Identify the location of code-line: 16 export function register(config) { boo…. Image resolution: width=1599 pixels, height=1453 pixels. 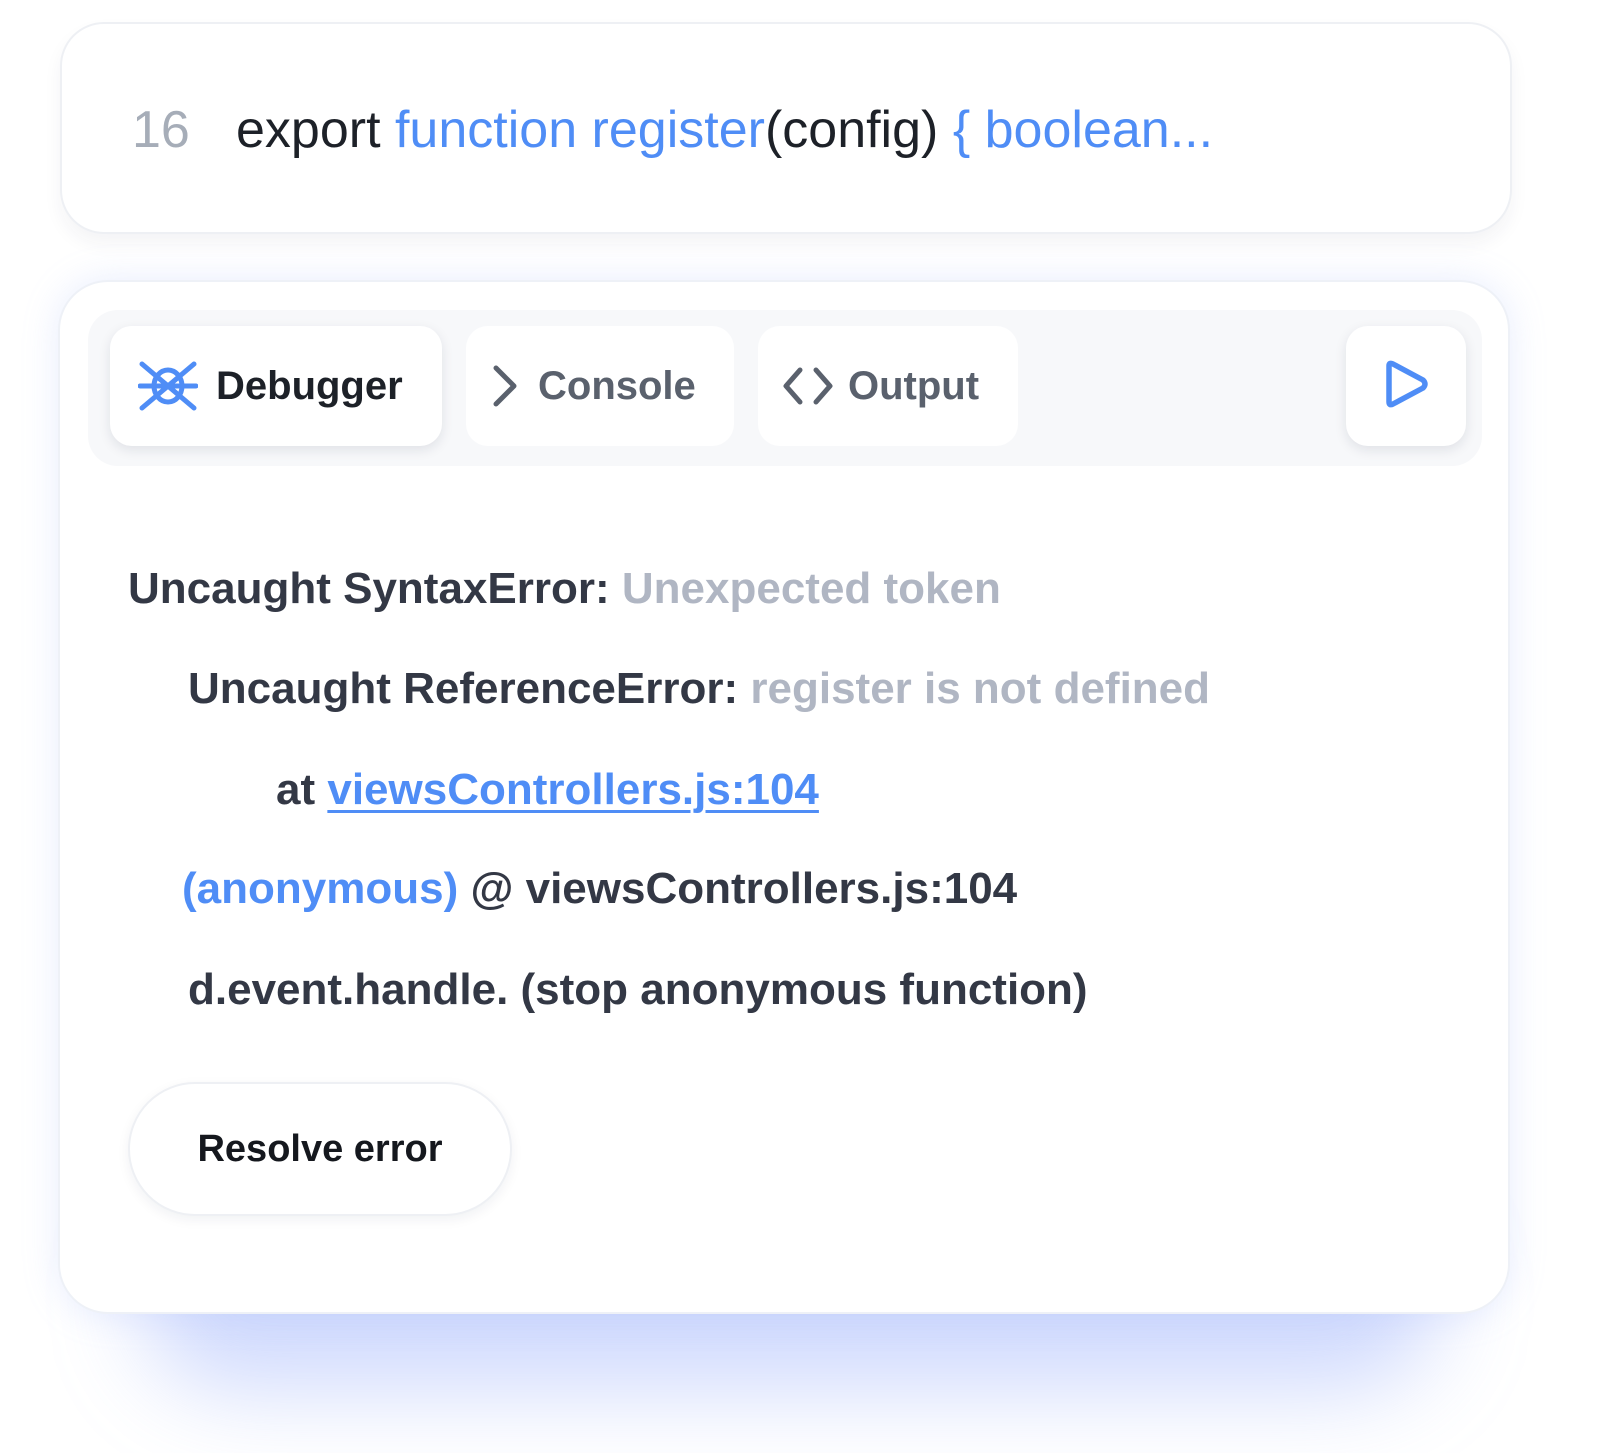
(672, 130).